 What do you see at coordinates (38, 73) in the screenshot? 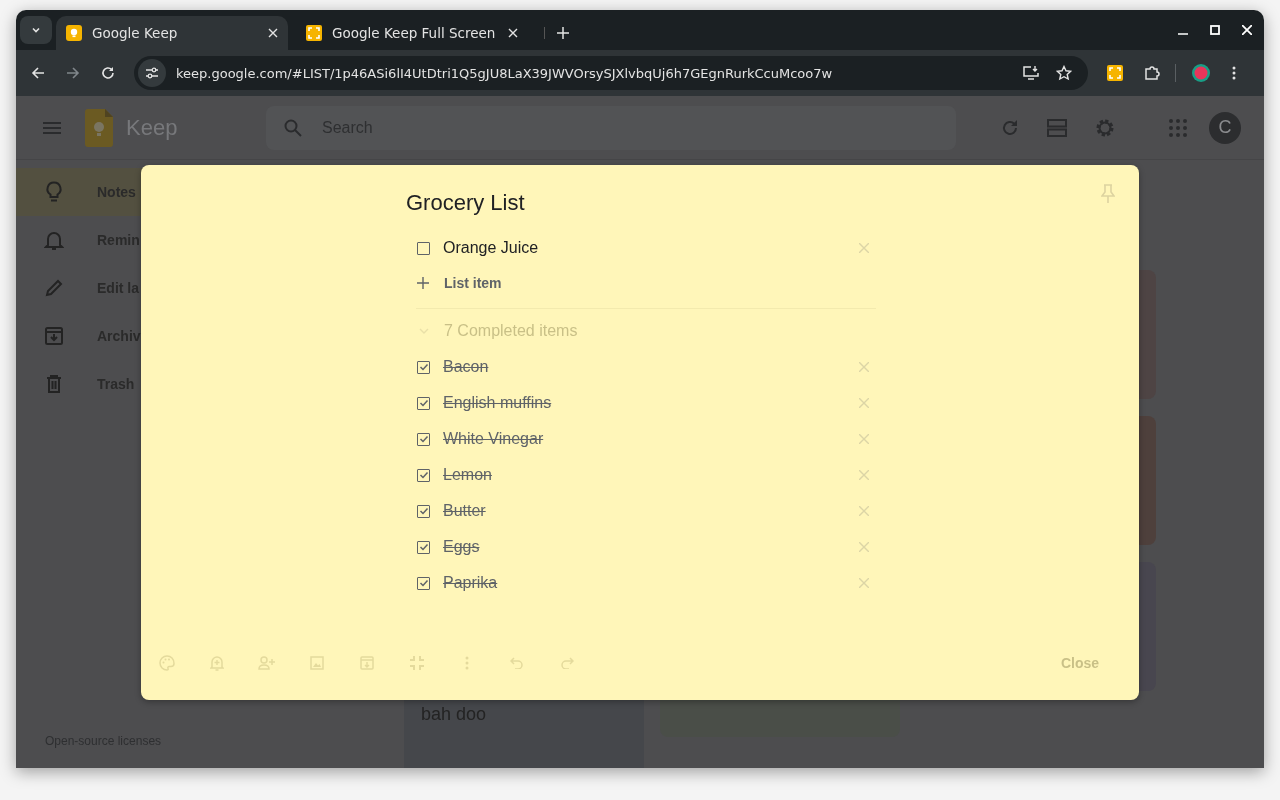
I see `back-icon` at bounding box center [38, 73].